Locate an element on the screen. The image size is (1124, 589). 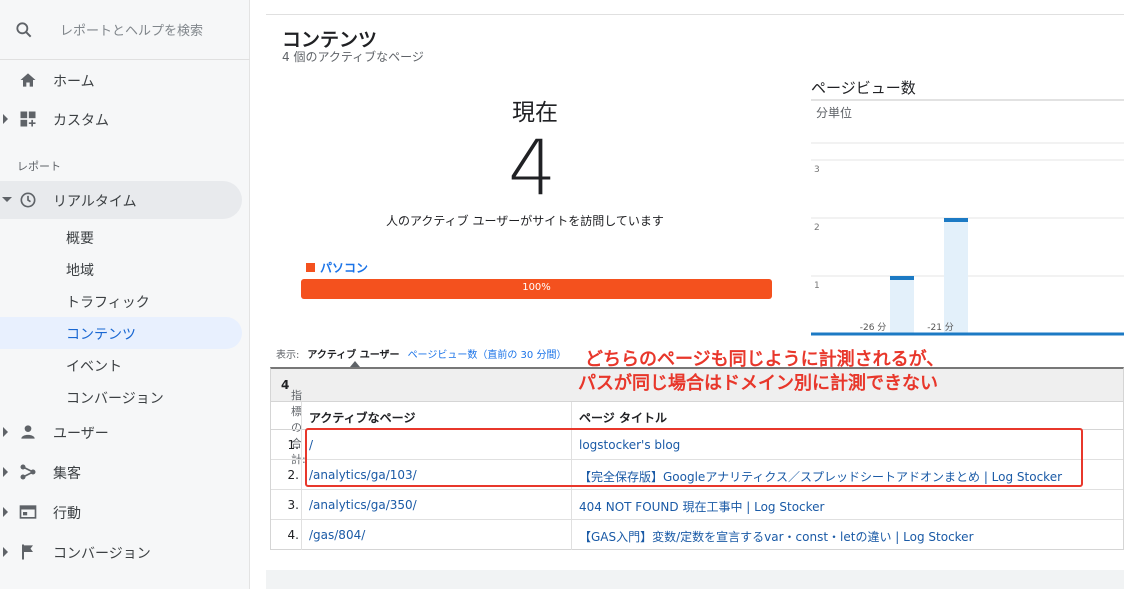
page-subtitle: 4 個のアクティブなページ is located at coordinates (353, 57).